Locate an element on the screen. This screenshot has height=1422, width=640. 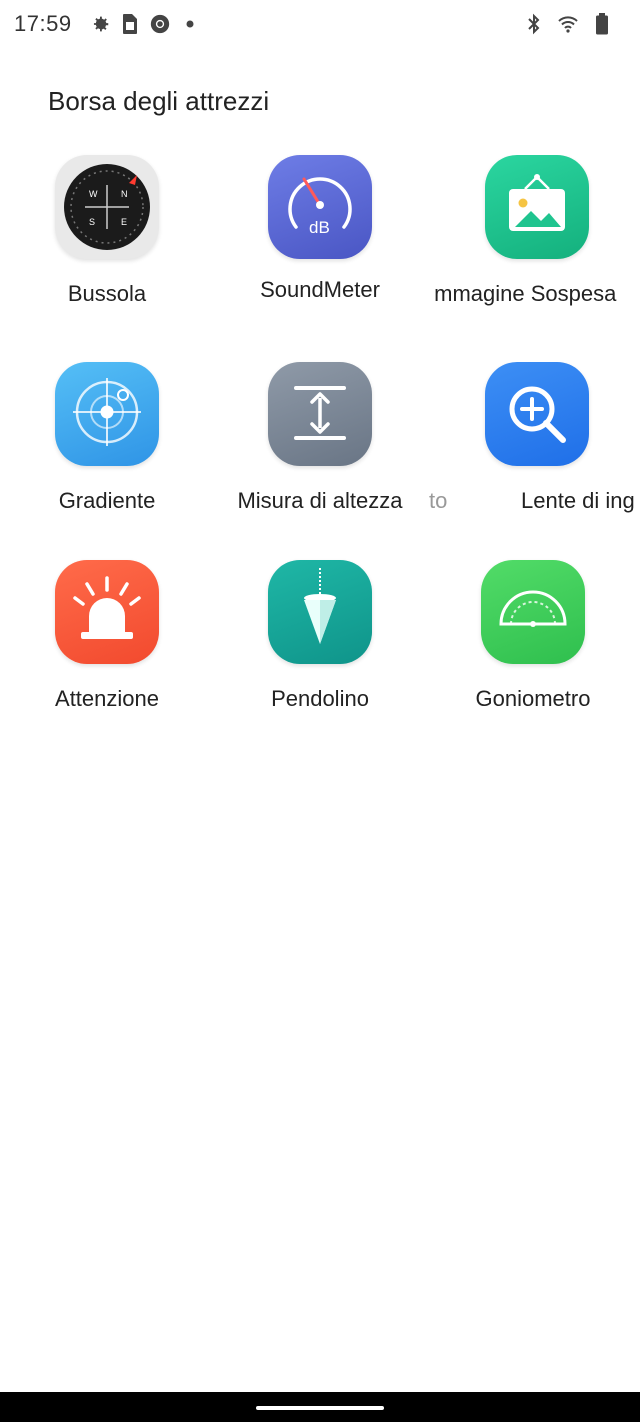
app-label: Gradiente is located at coordinates (107, 500).